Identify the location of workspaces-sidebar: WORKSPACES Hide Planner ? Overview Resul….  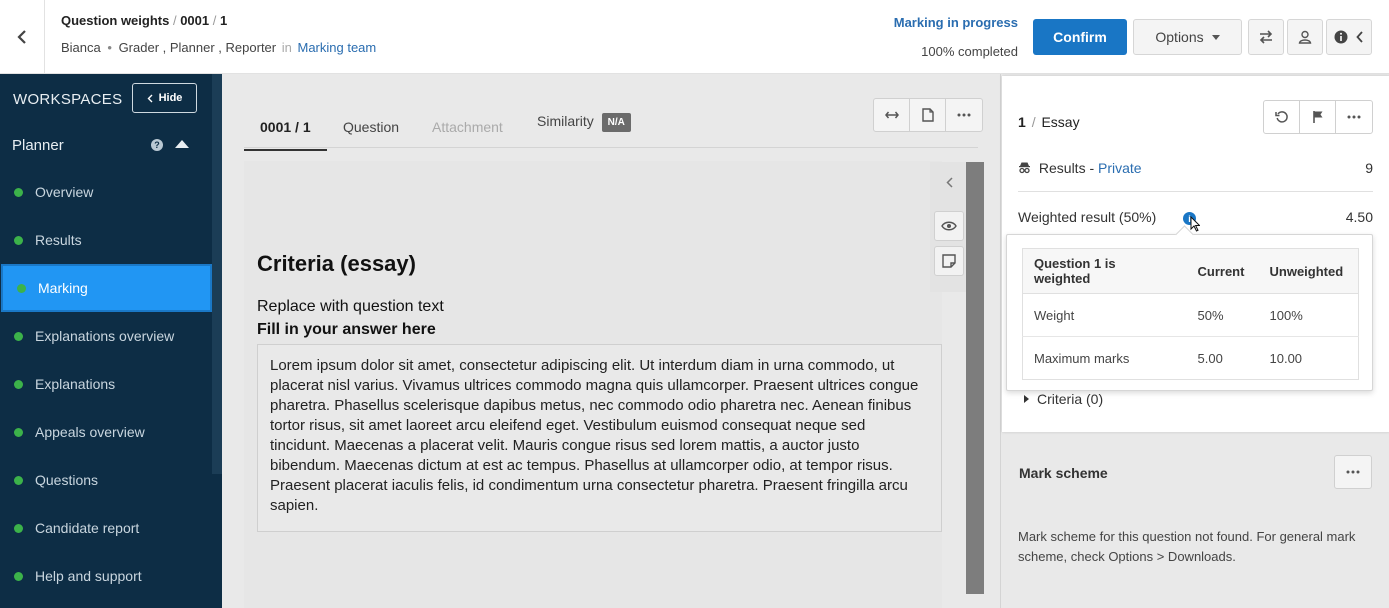
(111, 341).